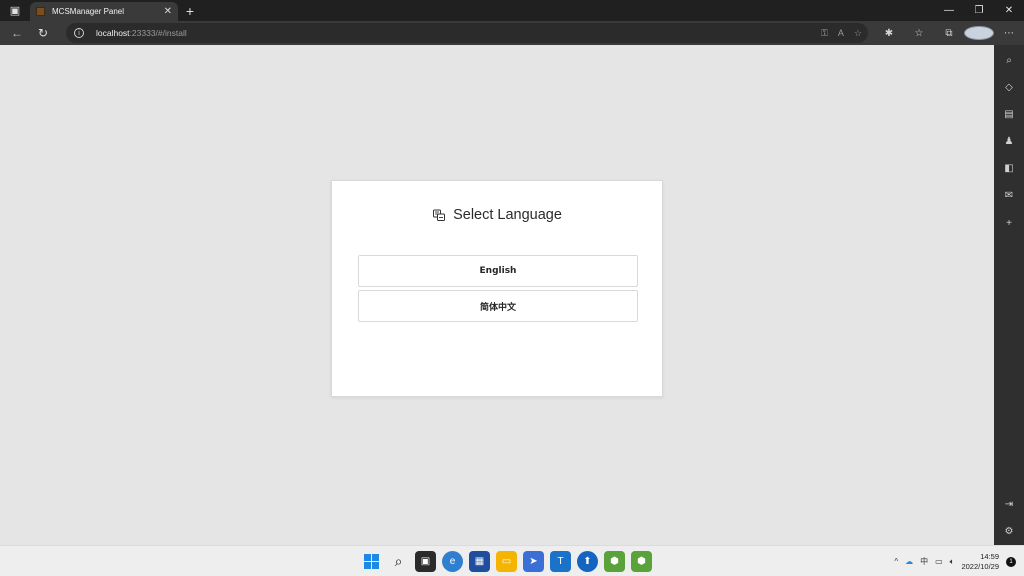 The image size is (1024, 576). Describe the element at coordinates (452, 561) in the screenshot. I see `edge-icon: e` at that location.